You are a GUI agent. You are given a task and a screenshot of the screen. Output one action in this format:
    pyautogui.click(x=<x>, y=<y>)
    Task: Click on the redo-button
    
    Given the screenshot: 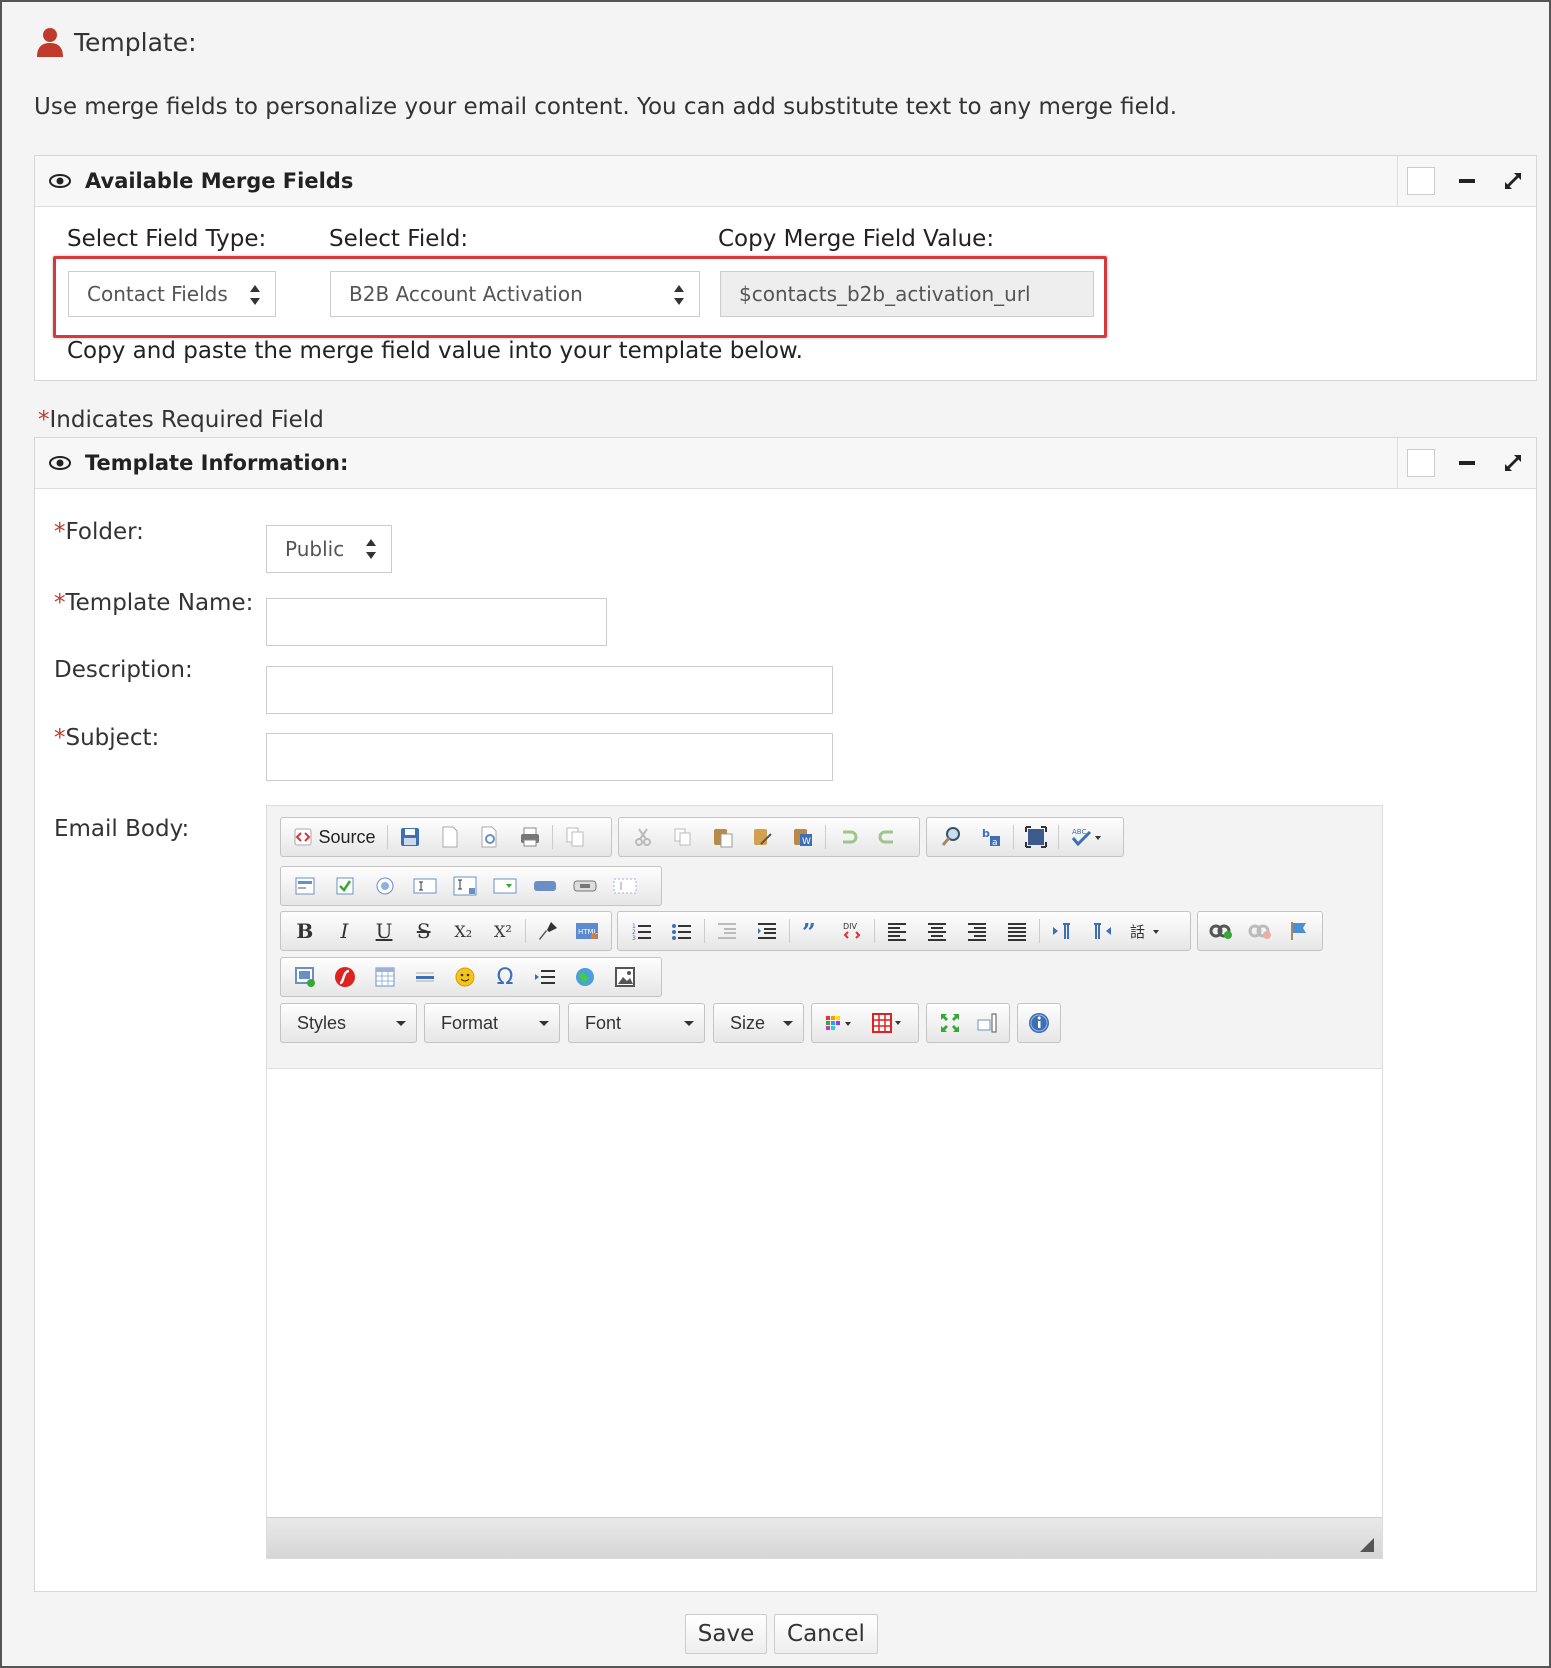 What is the action you would take?
    pyautogui.click(x=888, y=837)
    